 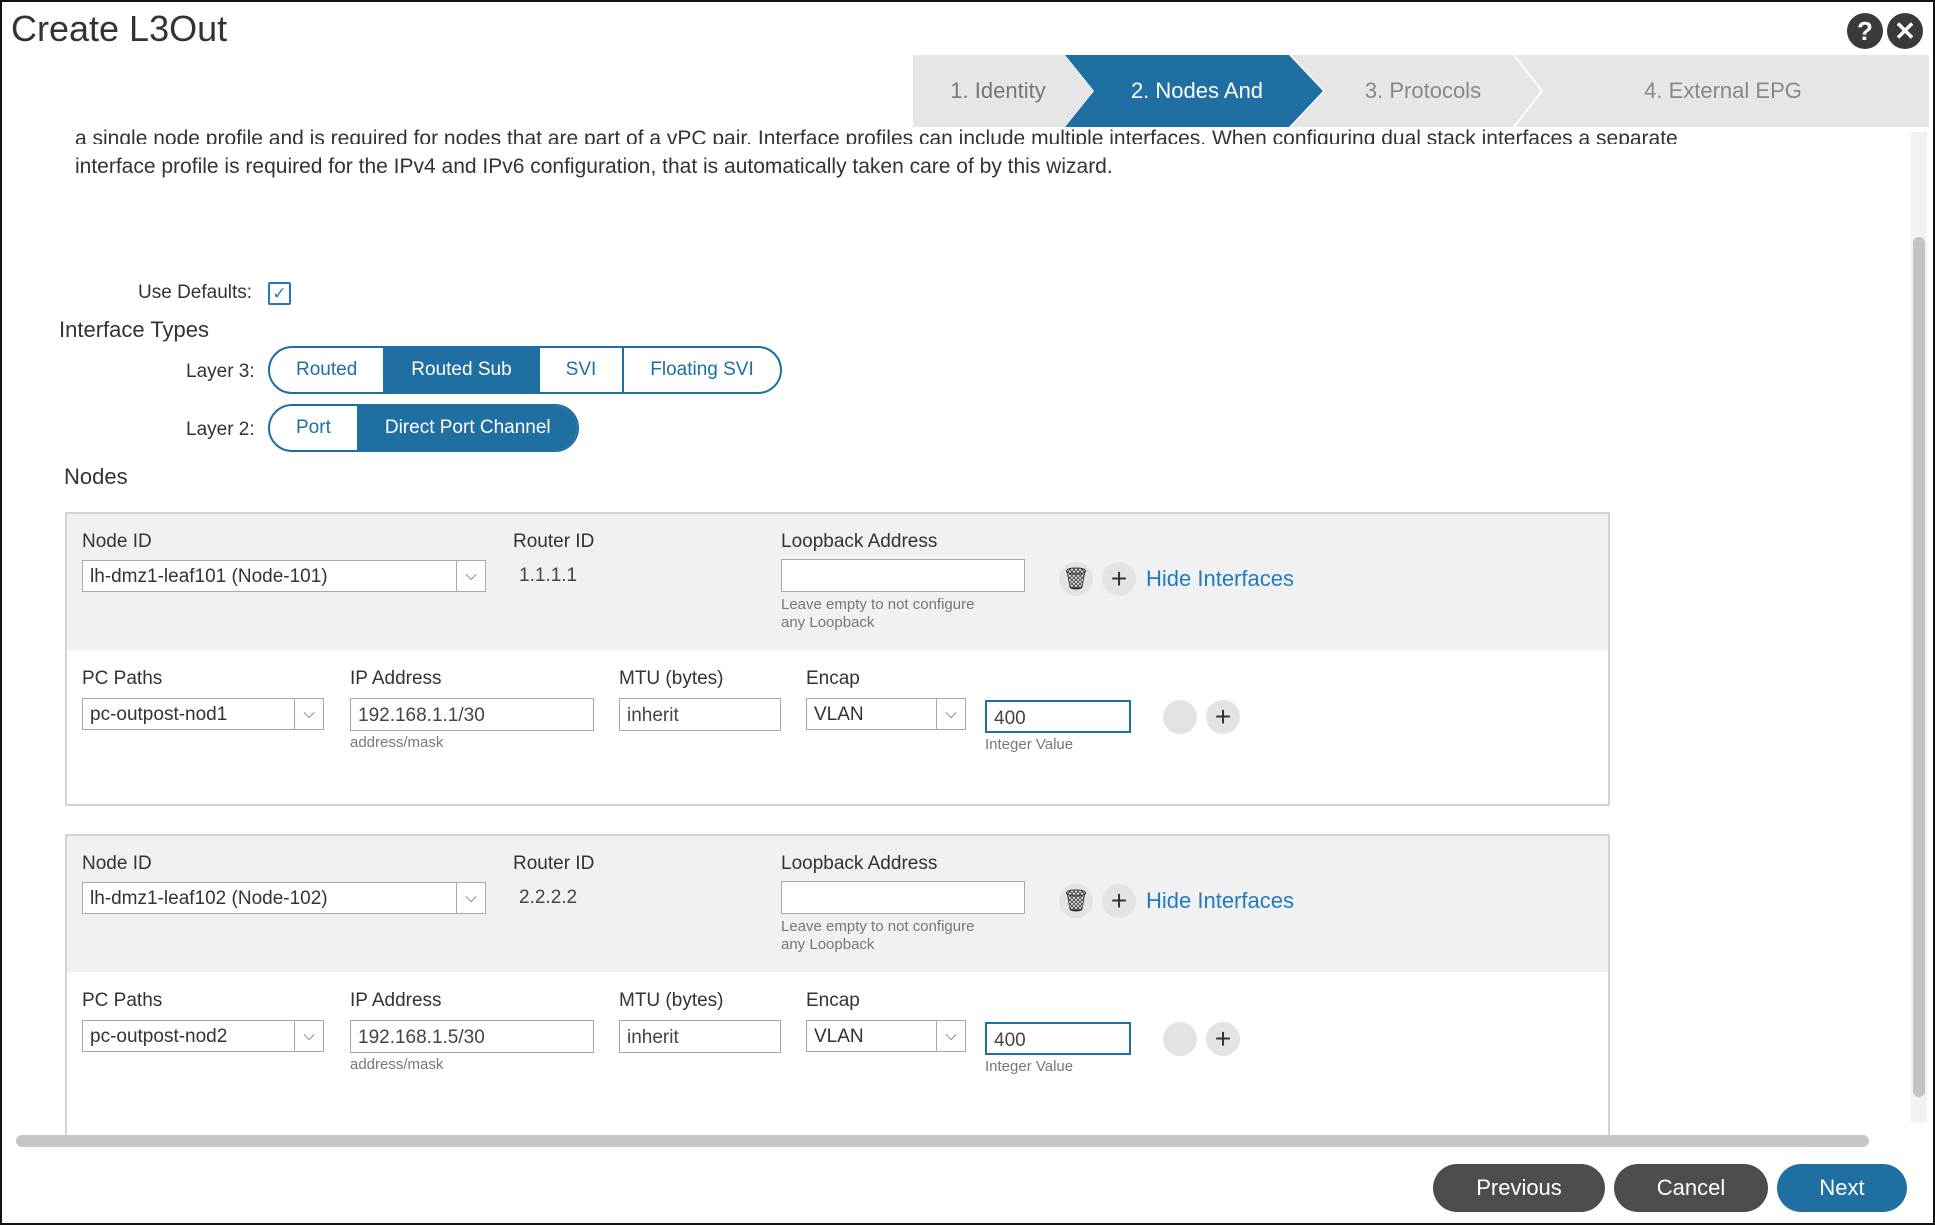 I want to click on pc-paths-select: pc-outpost-nod1 ⌵, so click(x=203, y=714).